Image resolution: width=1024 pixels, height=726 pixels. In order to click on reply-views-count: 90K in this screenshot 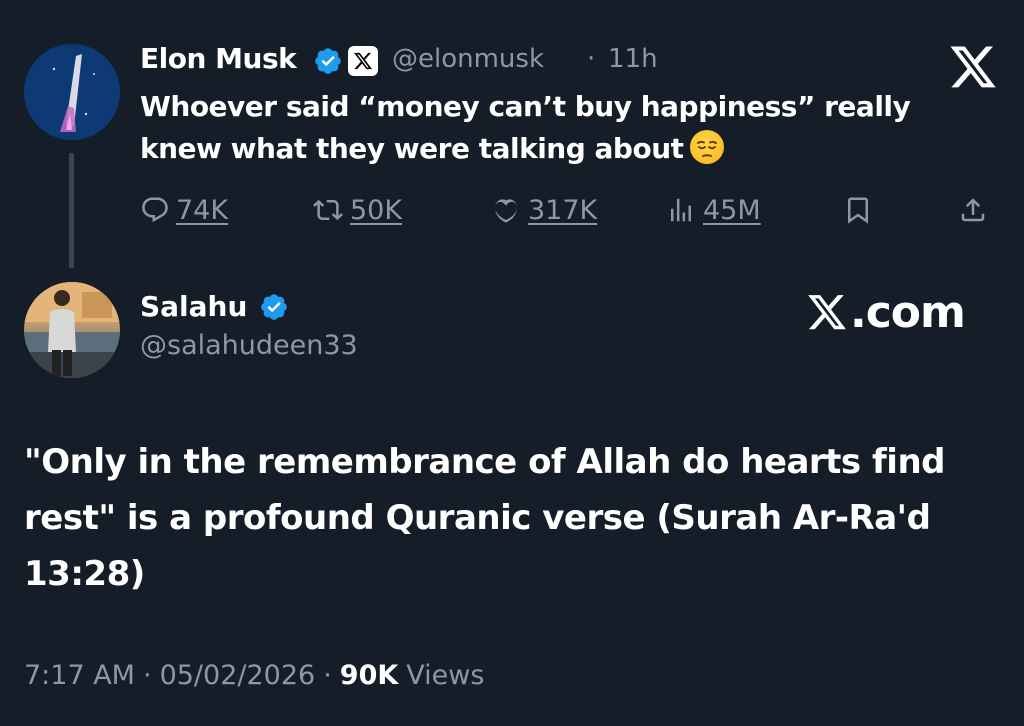, I will do `click(369, 675)`.